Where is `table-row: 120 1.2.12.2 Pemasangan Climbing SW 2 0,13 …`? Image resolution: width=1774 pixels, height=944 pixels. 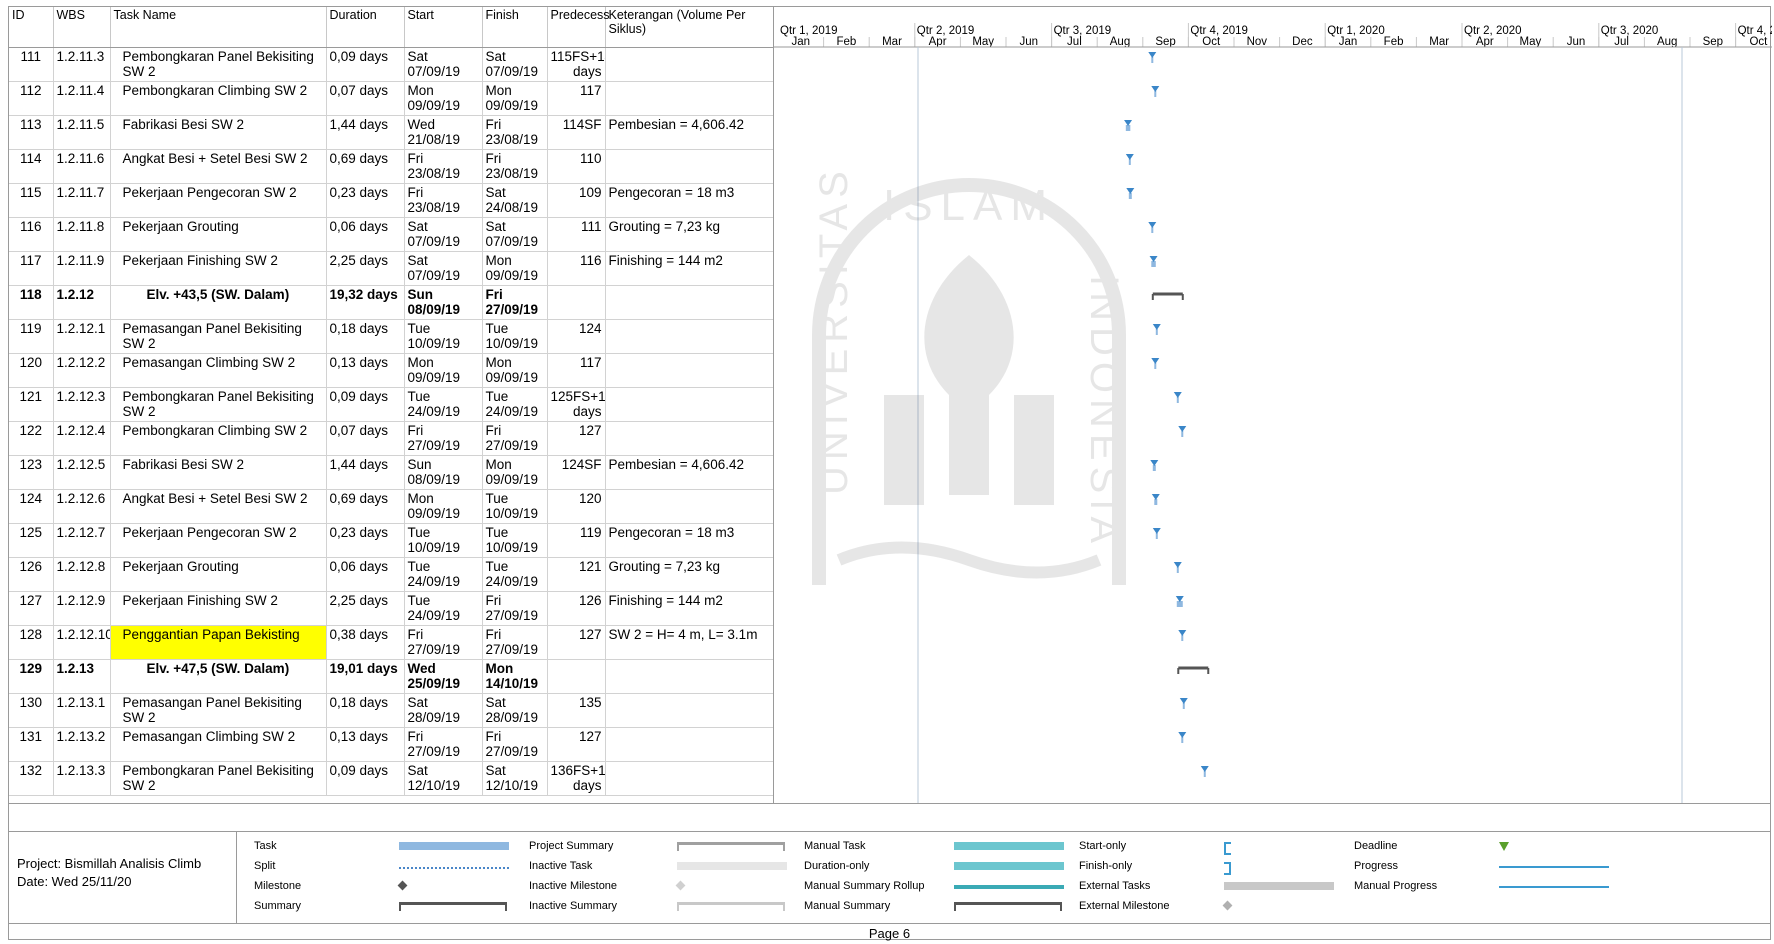
table-row: 120 1.2.12.2 Pemasangan Climbing SW 2 0,13 … is located at coordinates (391, 370).